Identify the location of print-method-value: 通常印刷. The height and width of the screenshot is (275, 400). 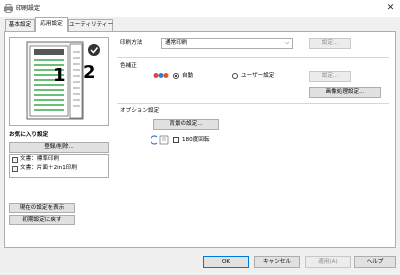
(176, 43).